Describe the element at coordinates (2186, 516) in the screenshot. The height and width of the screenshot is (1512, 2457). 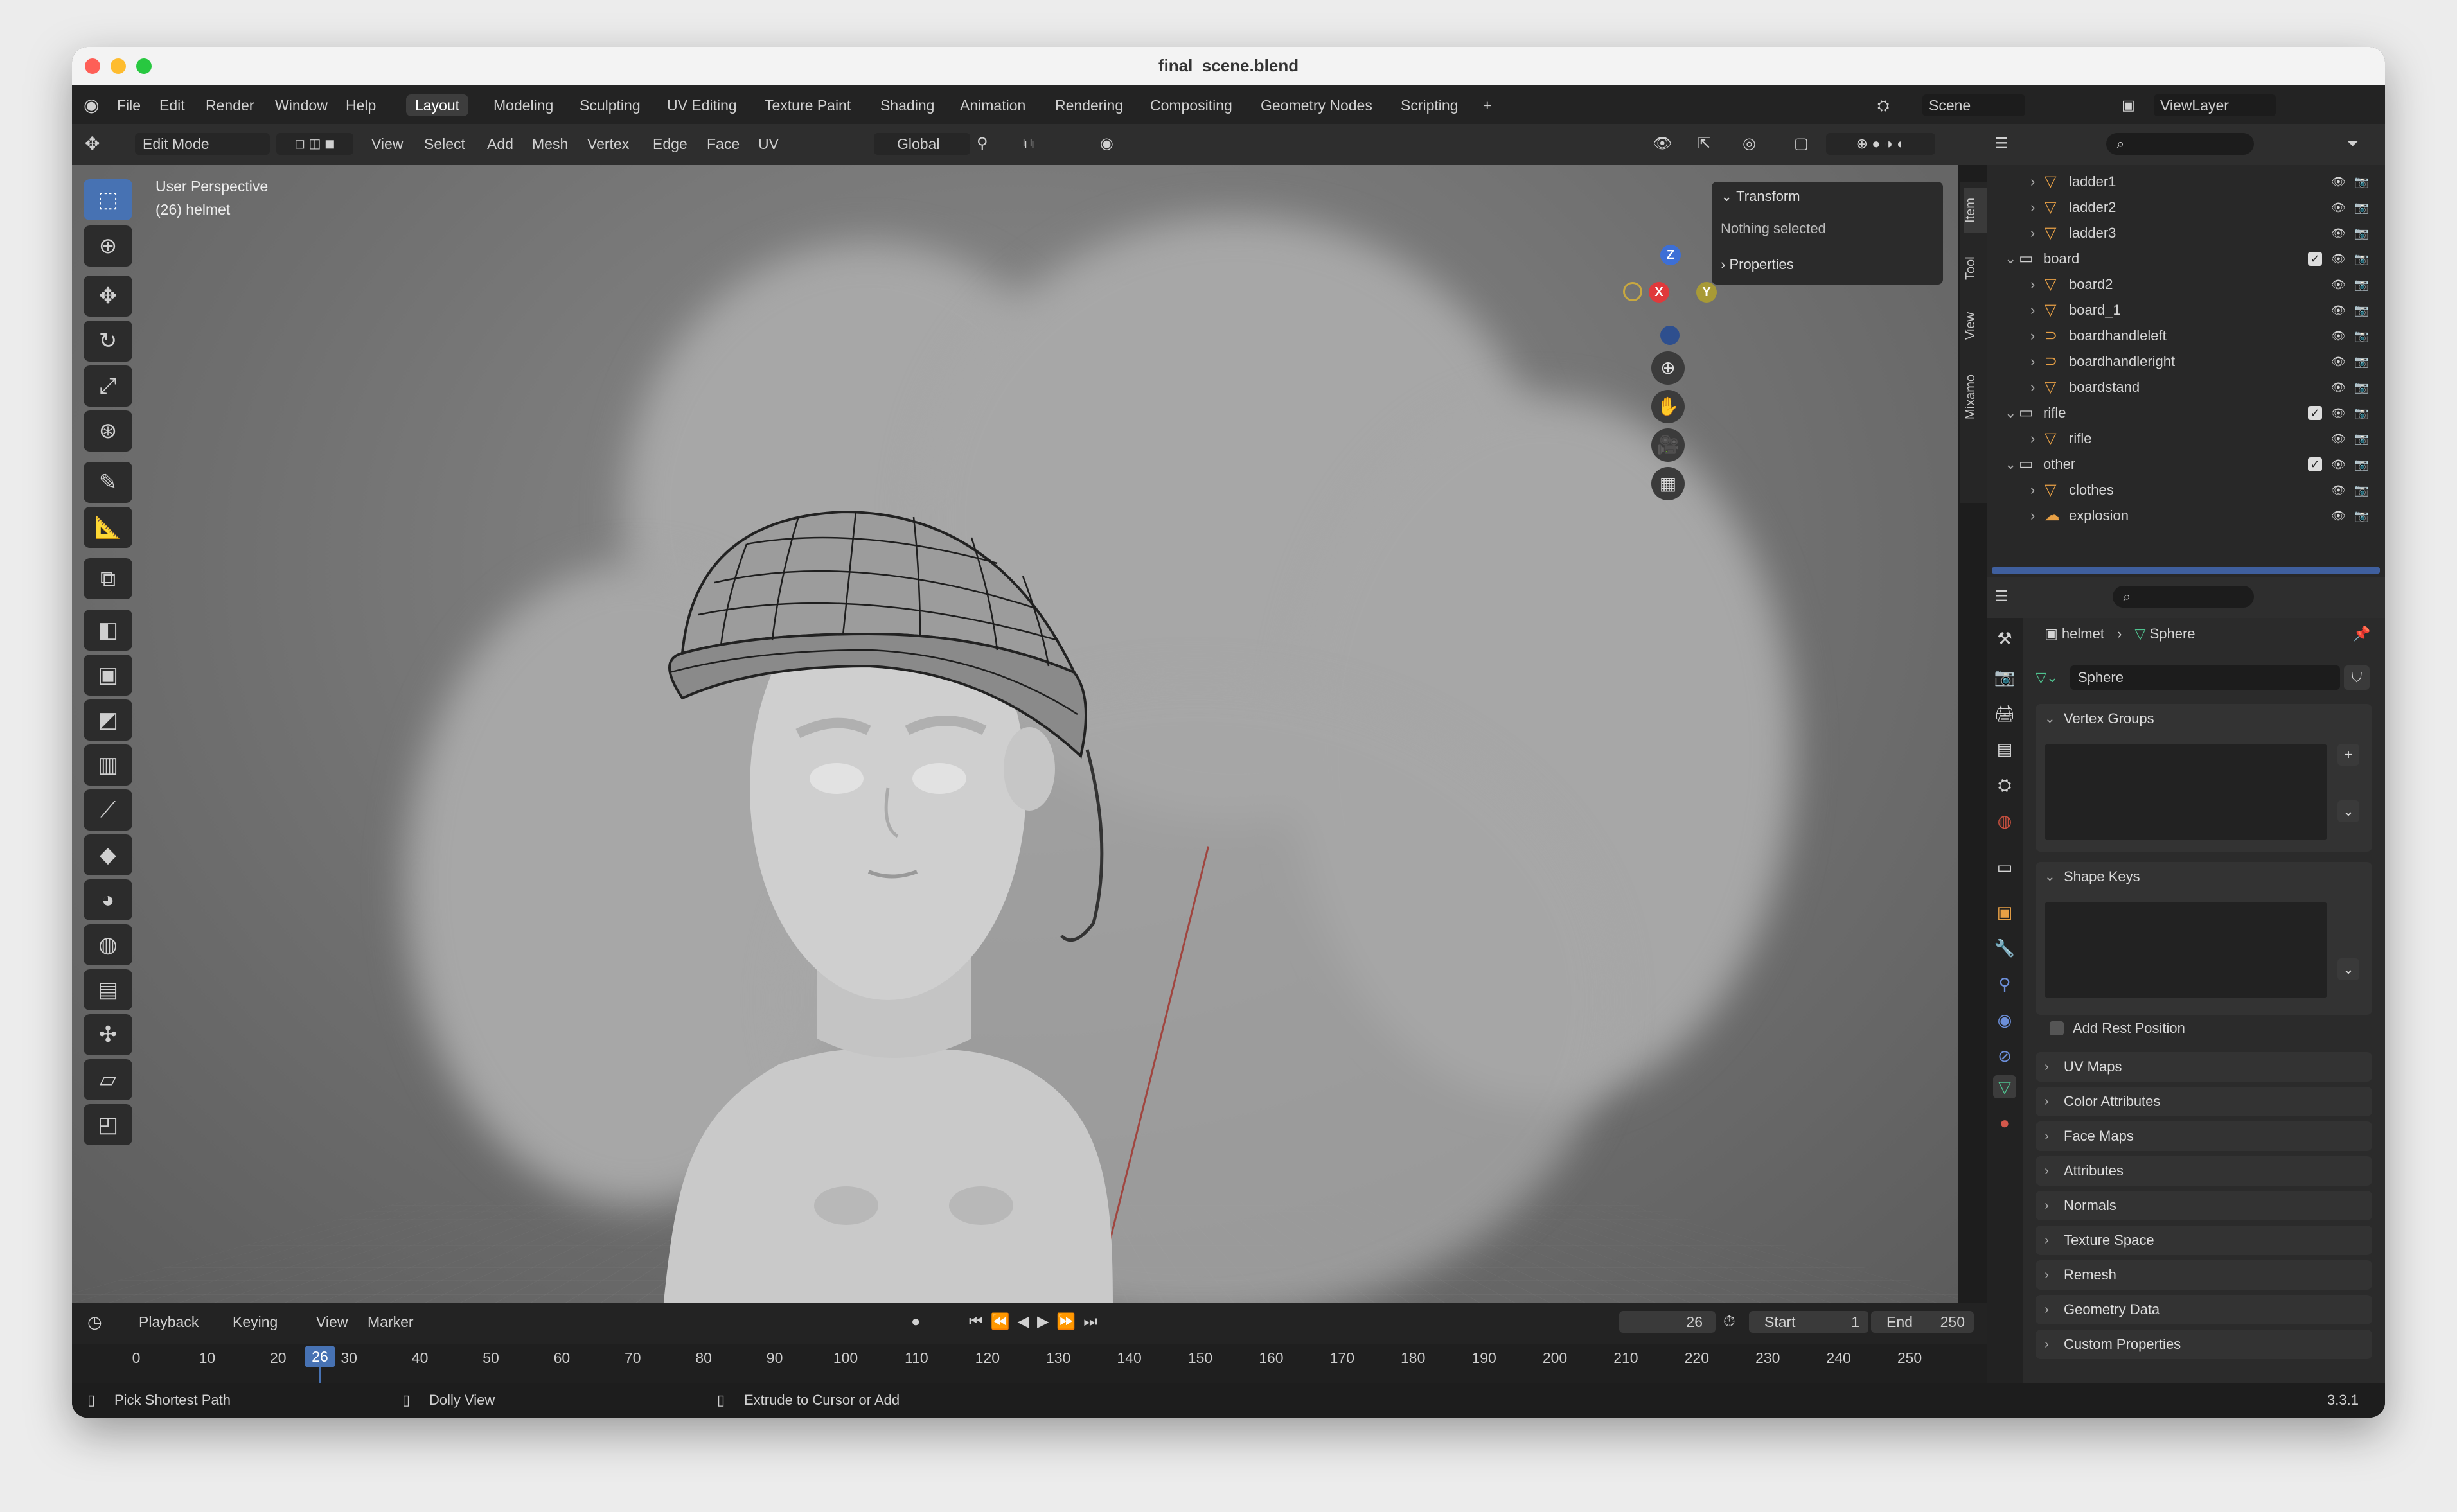
I see `outliner-row: › ☁ explosion 👁 📷` at that location.